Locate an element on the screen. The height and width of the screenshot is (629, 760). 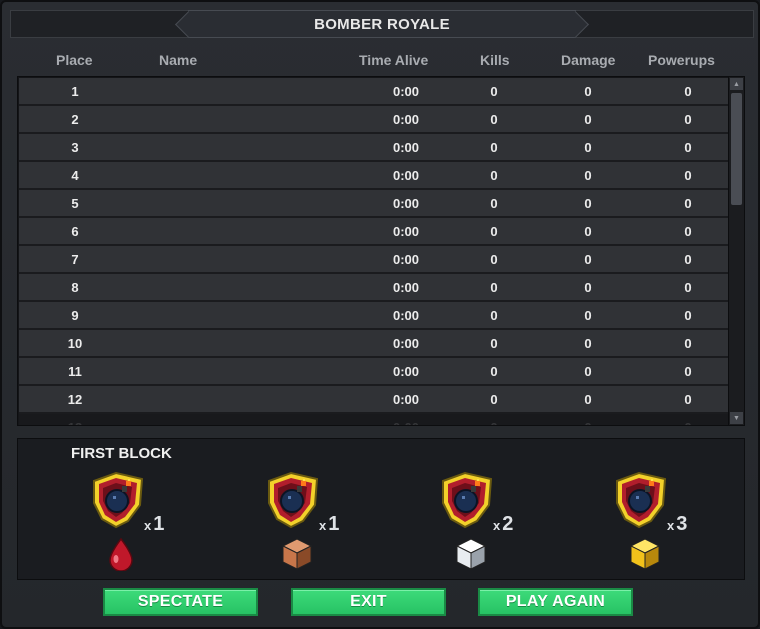
reward-multiplier: x1 is located at coordinates (329, 524).